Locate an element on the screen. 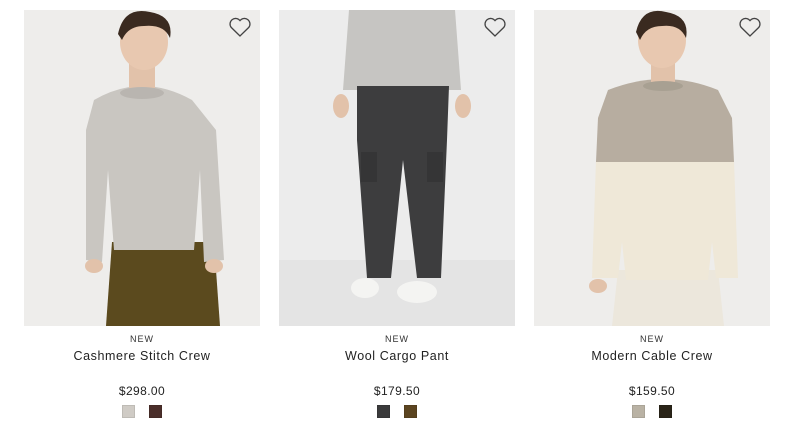 The height and width of the screenshot is (448, 800). product-info: NEW Cashmere Stitch Crew $298.00 is located at coordinates (142, 376).